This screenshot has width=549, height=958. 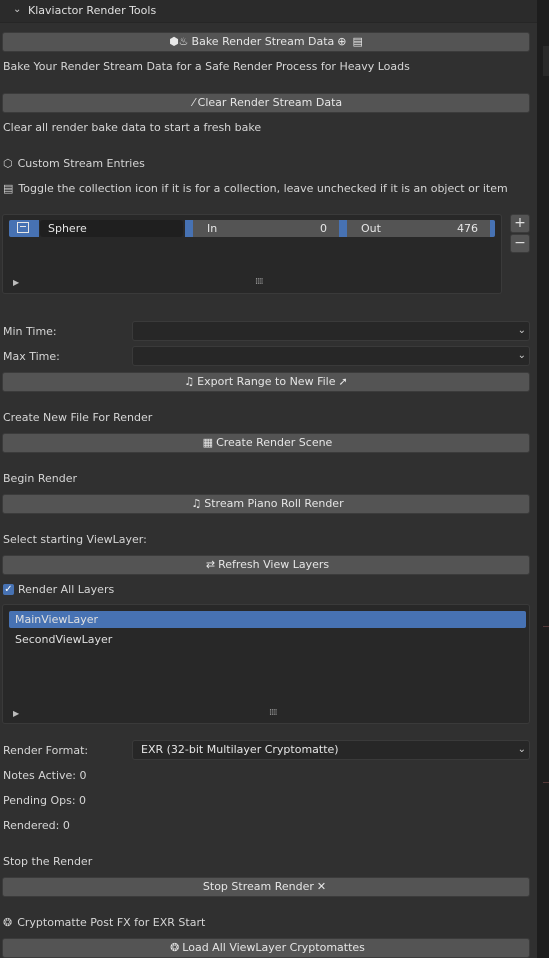 I want to click on cryptomatte-heading-text: Cryptomatte Post FX for EXR Start, so click(x=111, y=922).